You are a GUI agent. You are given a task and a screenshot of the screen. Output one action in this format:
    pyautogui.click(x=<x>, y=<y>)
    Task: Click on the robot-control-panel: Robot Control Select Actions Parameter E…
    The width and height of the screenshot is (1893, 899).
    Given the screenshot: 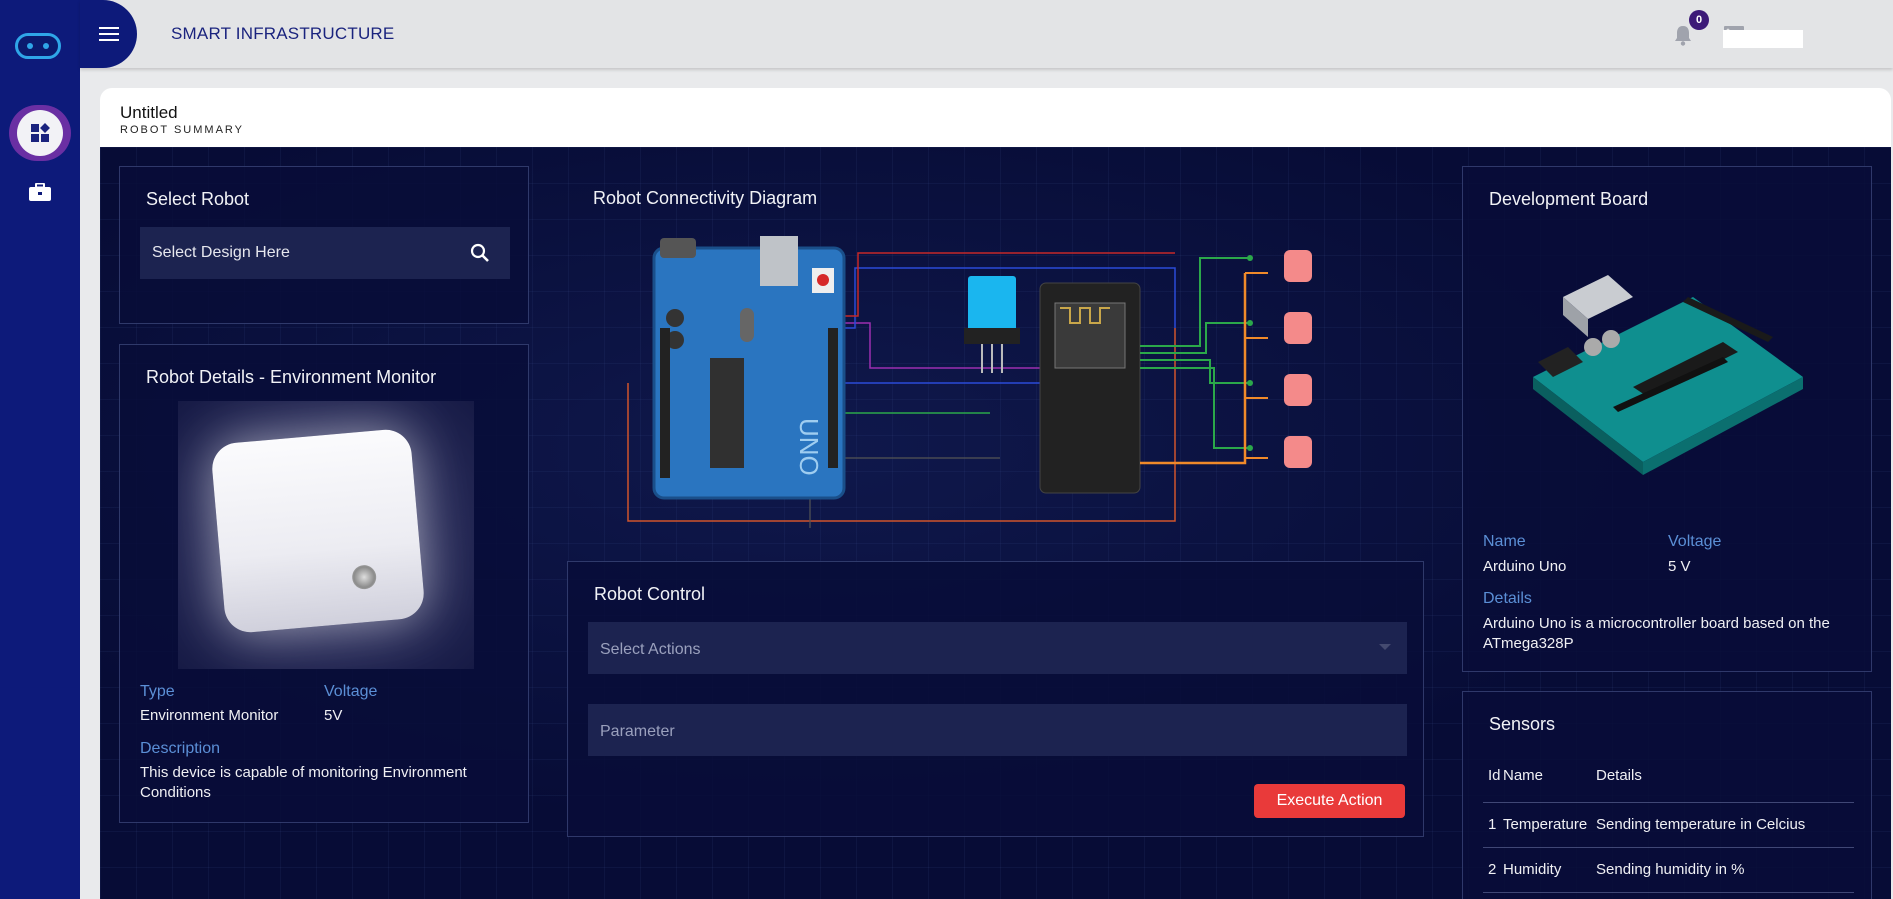 What is the action you would take?
    pyautogui.click(x=995, y=699)
    